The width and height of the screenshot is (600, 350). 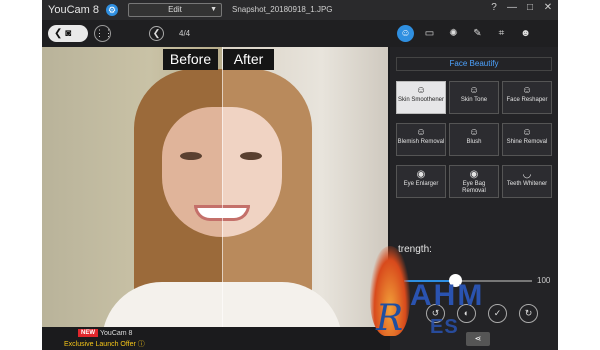 I want to click on feature-label: Skin Smoothener, so click(x=421, y=100).